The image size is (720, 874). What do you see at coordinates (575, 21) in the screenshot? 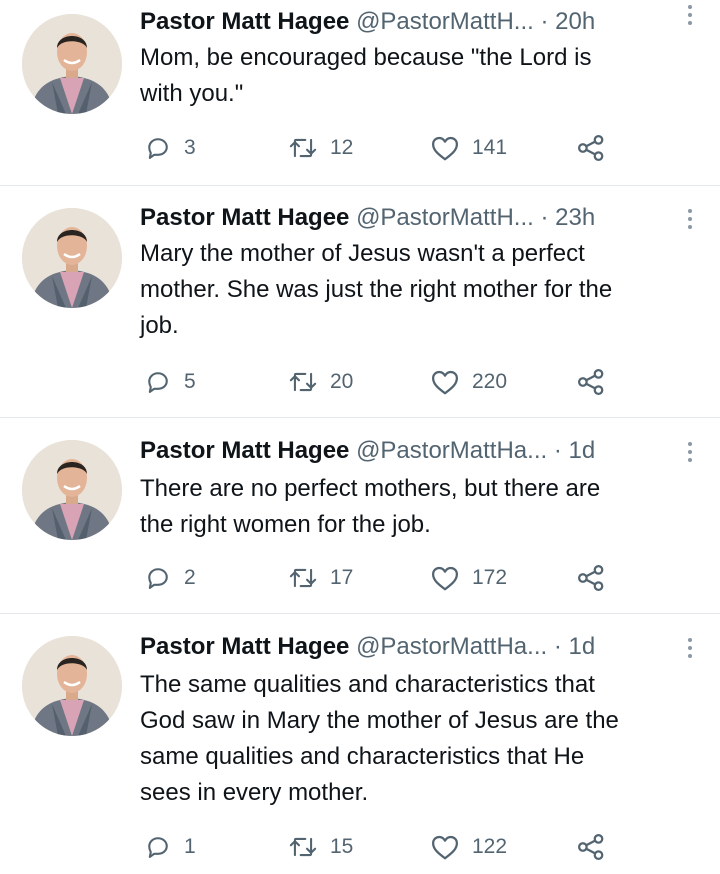
I see `timestamp: 20h` at bounding box center [575, 21].